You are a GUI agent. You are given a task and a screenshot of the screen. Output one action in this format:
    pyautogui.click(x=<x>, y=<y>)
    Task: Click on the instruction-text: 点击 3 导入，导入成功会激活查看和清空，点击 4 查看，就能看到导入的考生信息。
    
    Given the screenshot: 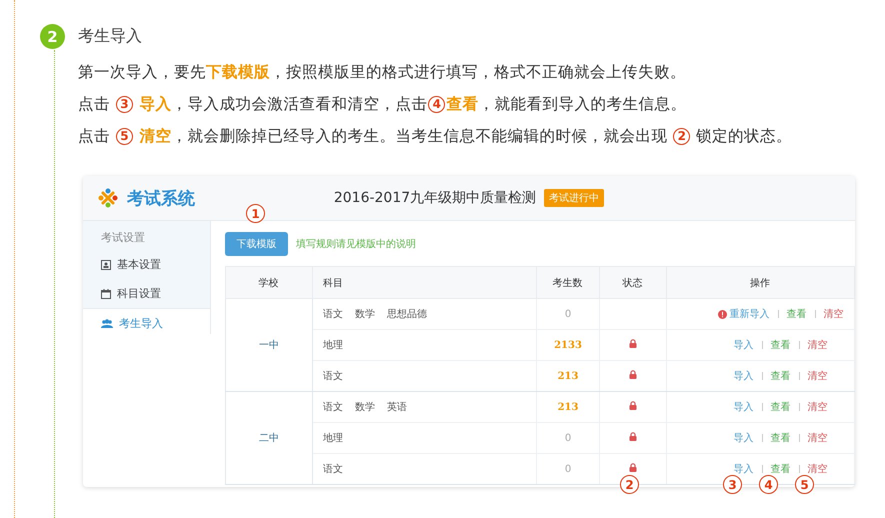 What is the action you would take?
    pyautogui.click(x=383, y=104)
    